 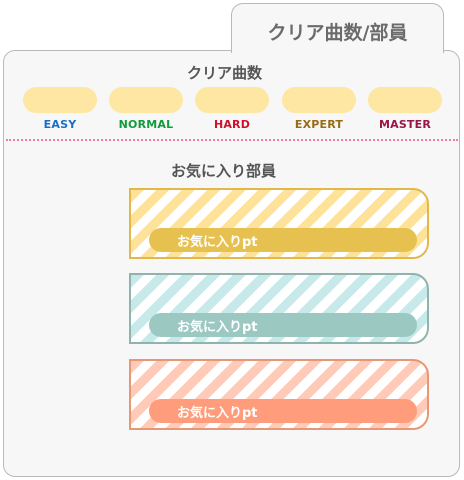 What do you see at coordinates (60, 100) in the screenshot?
I see `clear-count-easy` at bounding box center [60, 100].